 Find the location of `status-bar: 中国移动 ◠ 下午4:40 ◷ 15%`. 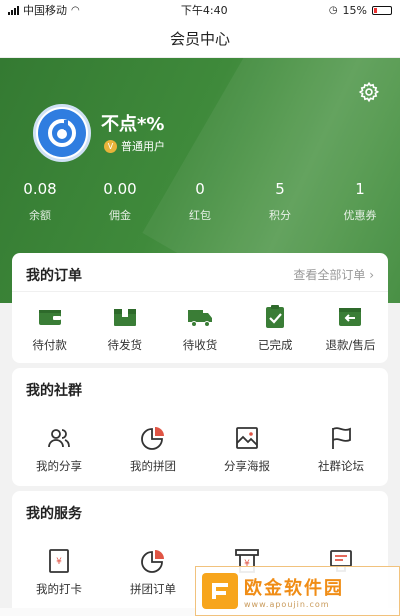

status-bar: 中国移动 ◠ 下午4:40 ◷ 15% is located at coordinates (200, 10).